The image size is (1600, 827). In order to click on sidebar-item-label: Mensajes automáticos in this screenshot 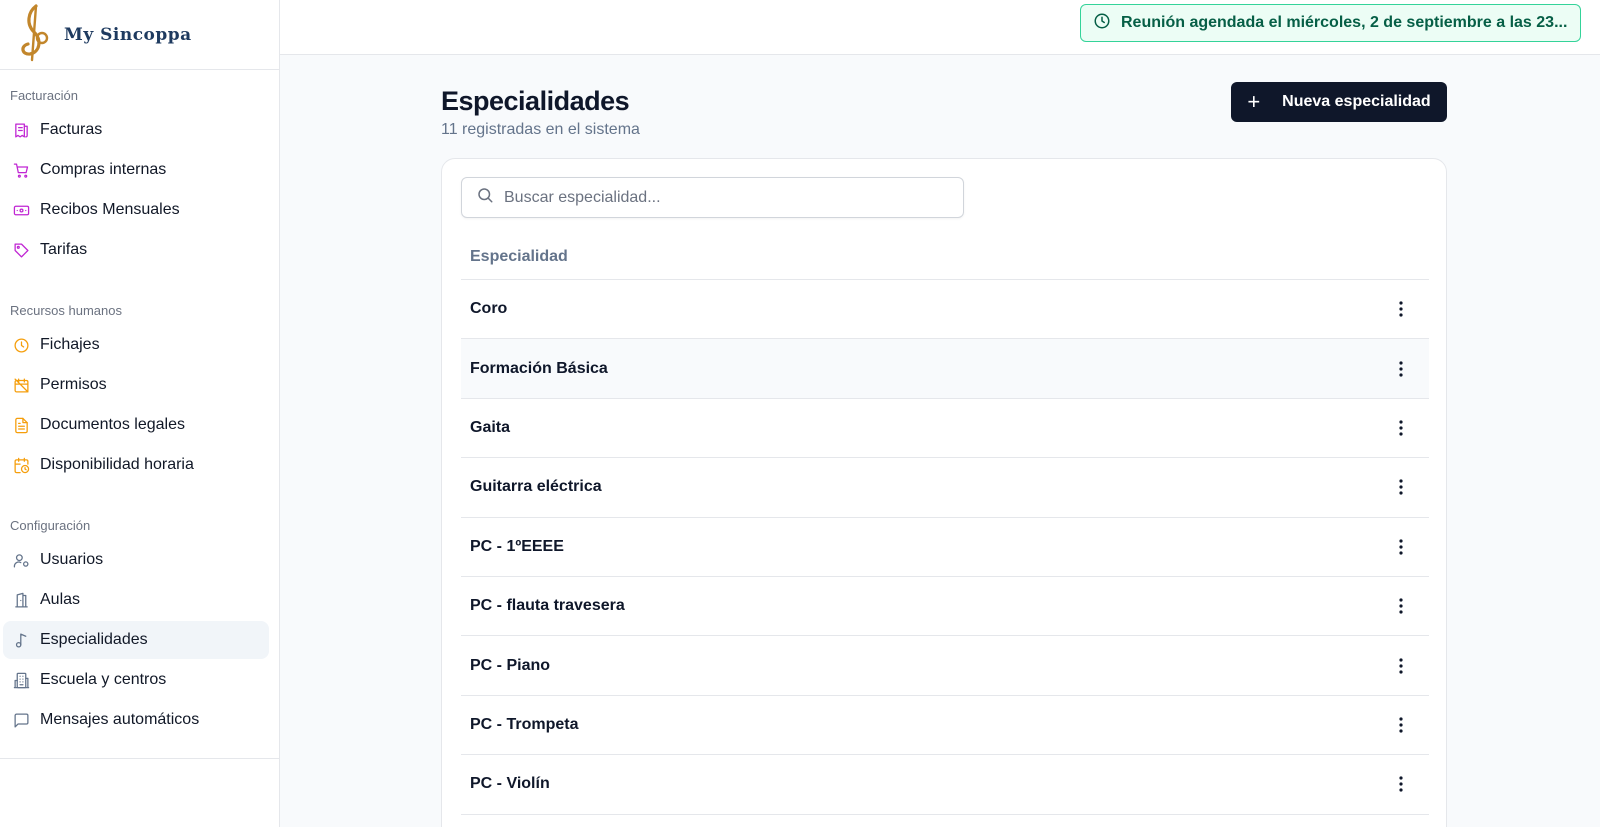, I will do `click(120, 719)`.